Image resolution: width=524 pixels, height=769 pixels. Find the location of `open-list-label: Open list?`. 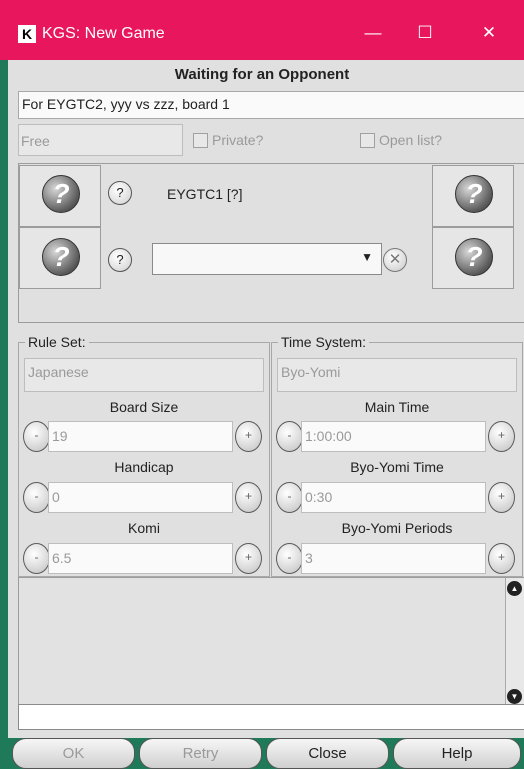

open-list-label: Open list? is located at coordinates (411, 140).